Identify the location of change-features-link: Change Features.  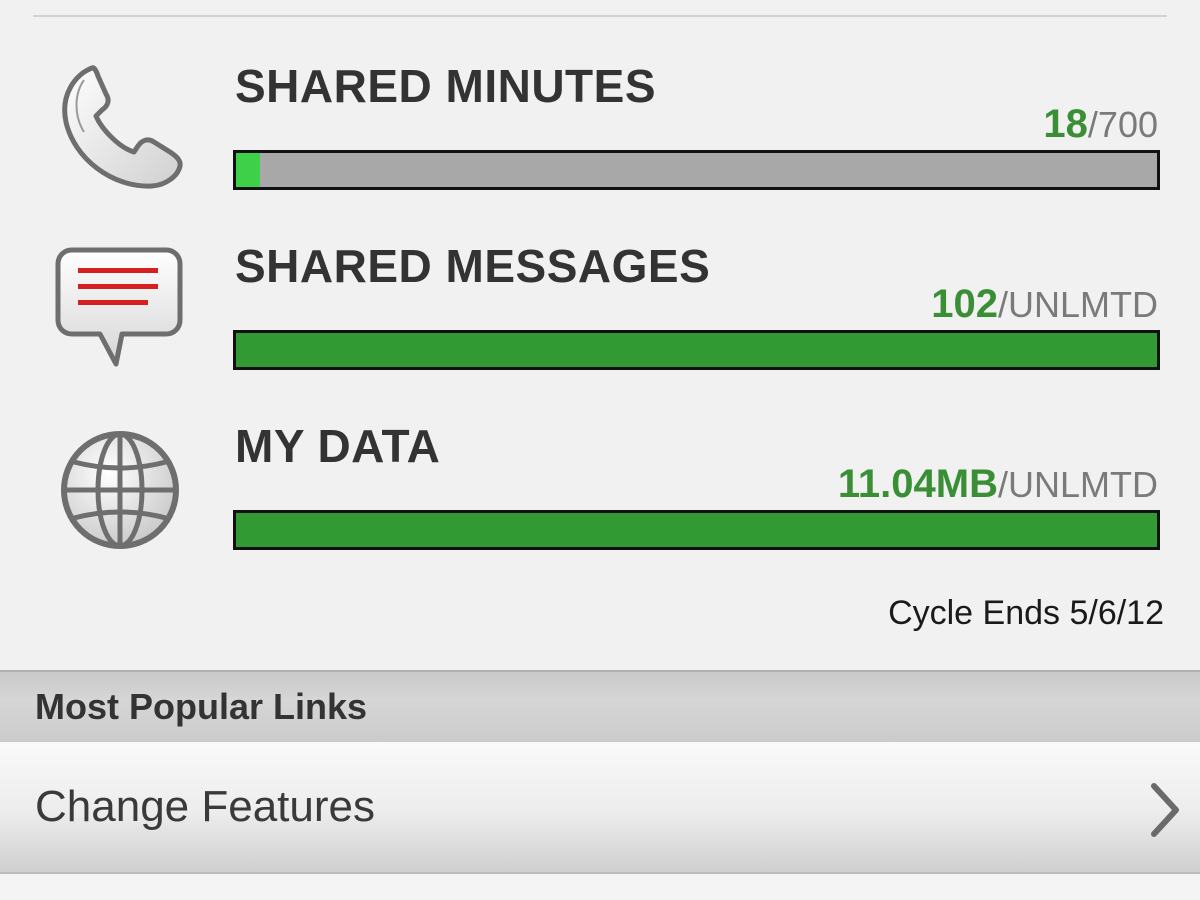
(600, 808).